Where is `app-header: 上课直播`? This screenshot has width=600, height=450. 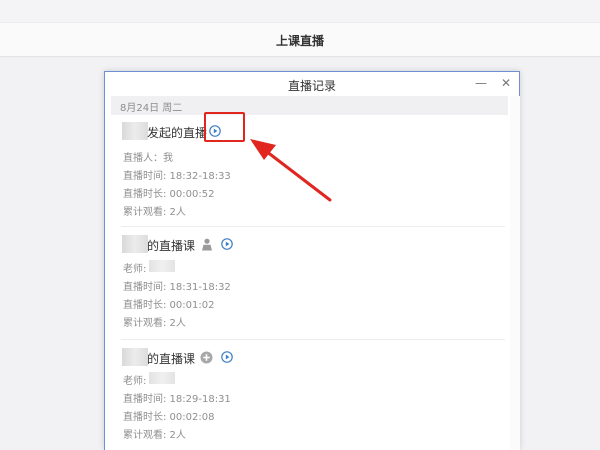
app-header: 上课直播 is located at coordinates (300, 39).